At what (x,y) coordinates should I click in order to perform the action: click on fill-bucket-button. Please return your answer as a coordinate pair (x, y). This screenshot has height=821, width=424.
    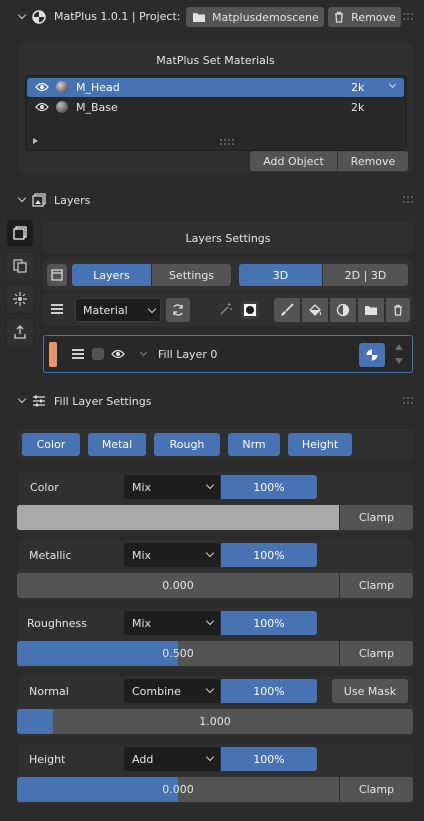
    Looking at the image, I should click on (315, 310).